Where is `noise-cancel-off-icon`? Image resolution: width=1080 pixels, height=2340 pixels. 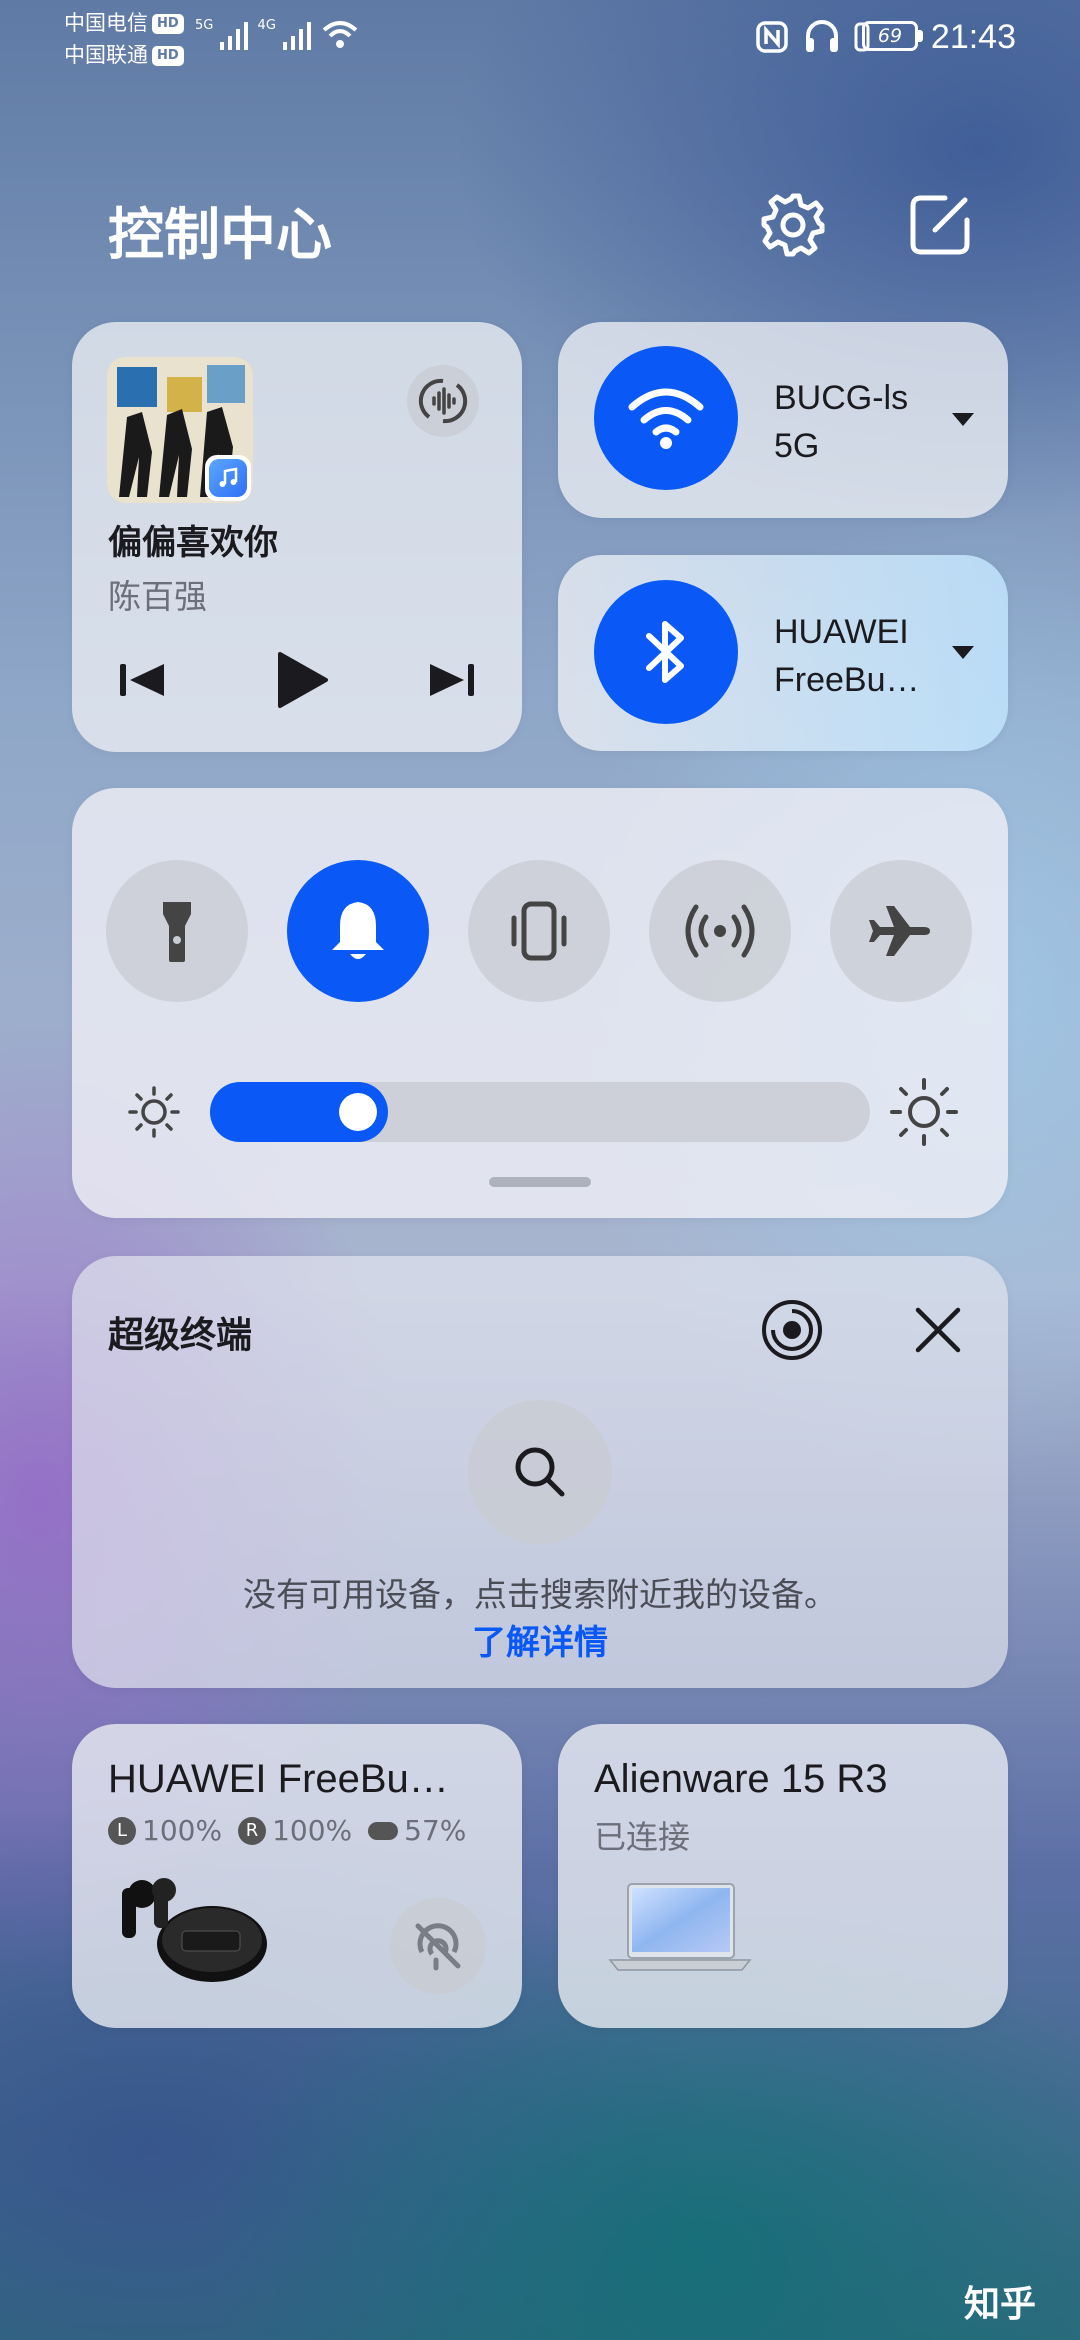
noise-cancel-off-icon is located at coordinates (438, 1947).